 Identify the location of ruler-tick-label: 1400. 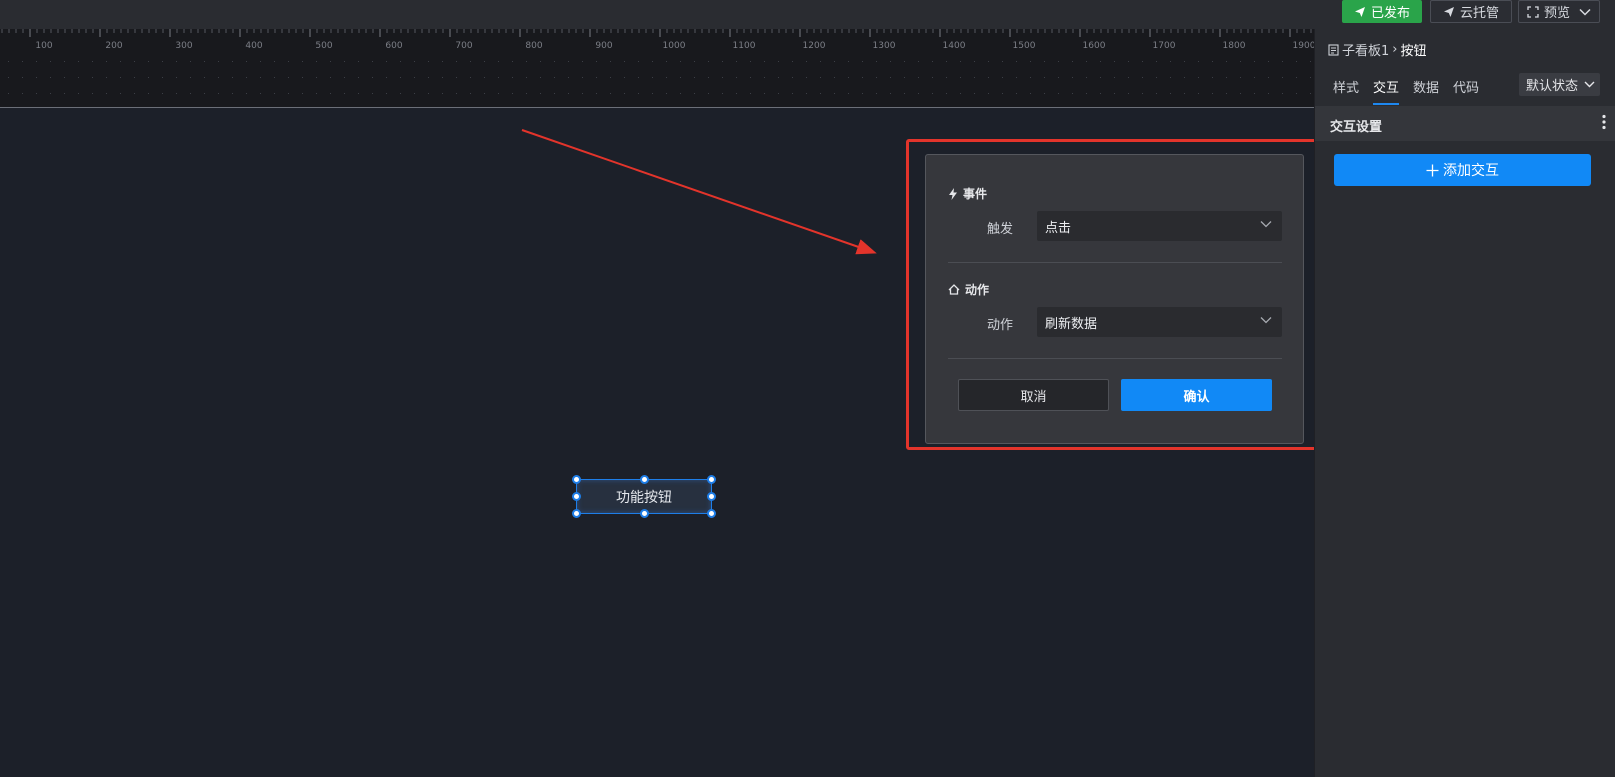
(954, 46).